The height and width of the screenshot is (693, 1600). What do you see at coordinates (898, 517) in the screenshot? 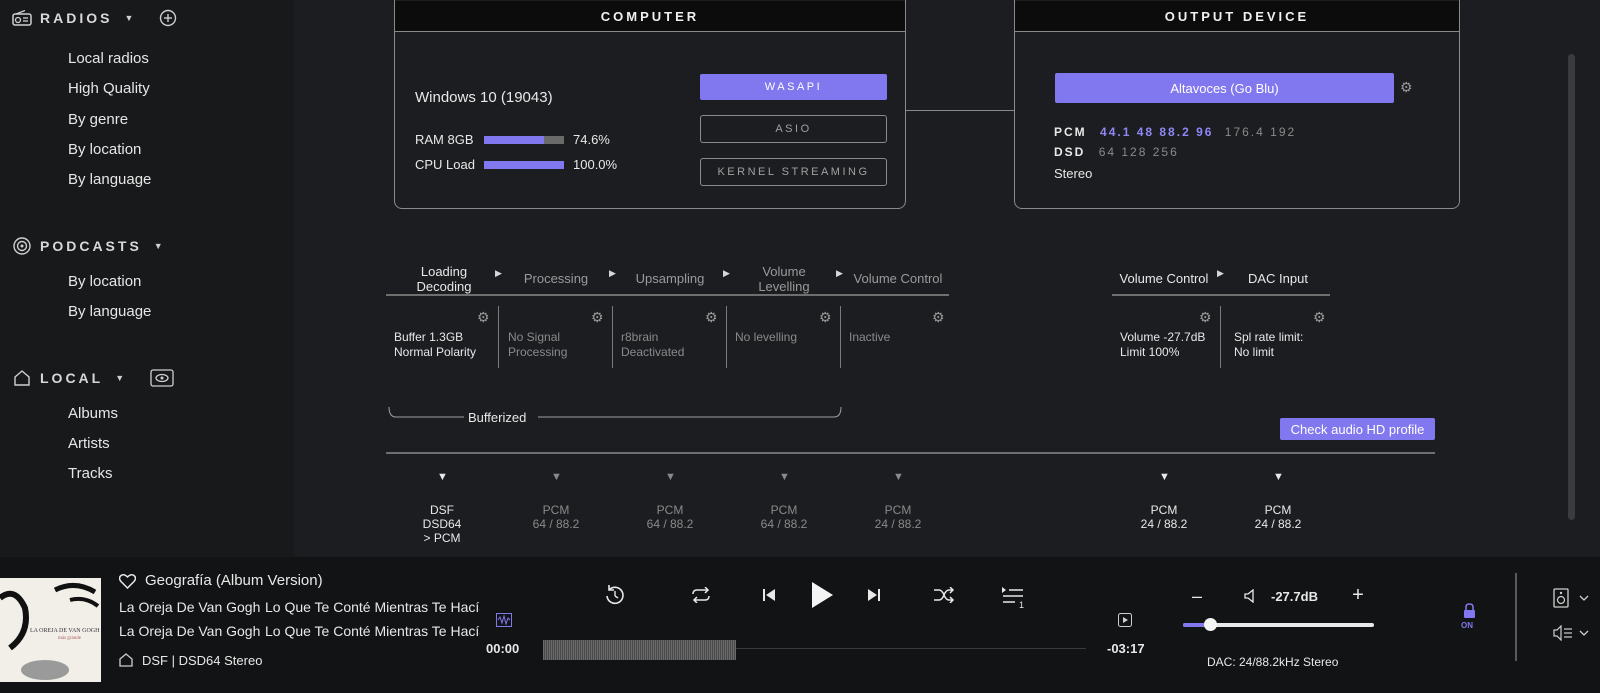
I see `format-volume: PCM 24 / 88.2` at bounding box center [898, 517].